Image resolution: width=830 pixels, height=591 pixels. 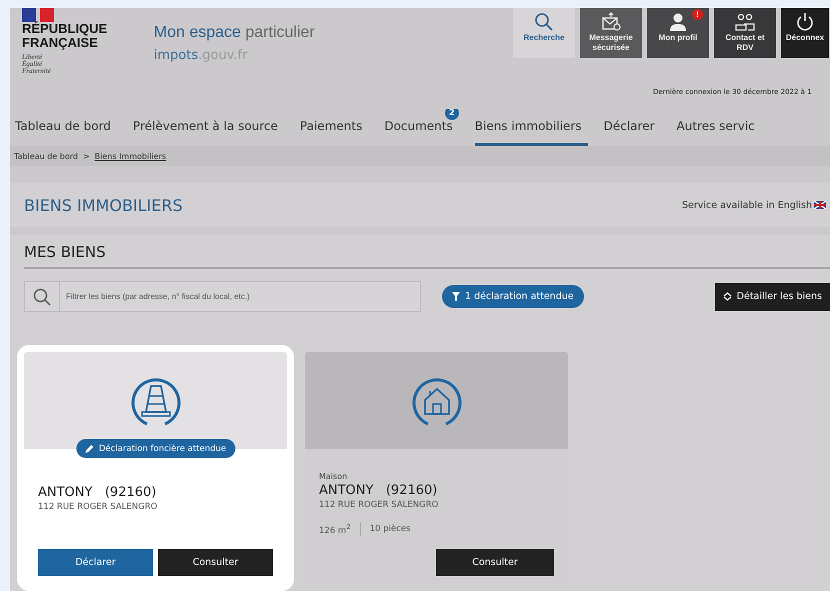 What do you see at coordinates (103, 205) in the screenshot?
I see `page-title: BIENS IMMOBILIERS` at bounding box center [103, 205].